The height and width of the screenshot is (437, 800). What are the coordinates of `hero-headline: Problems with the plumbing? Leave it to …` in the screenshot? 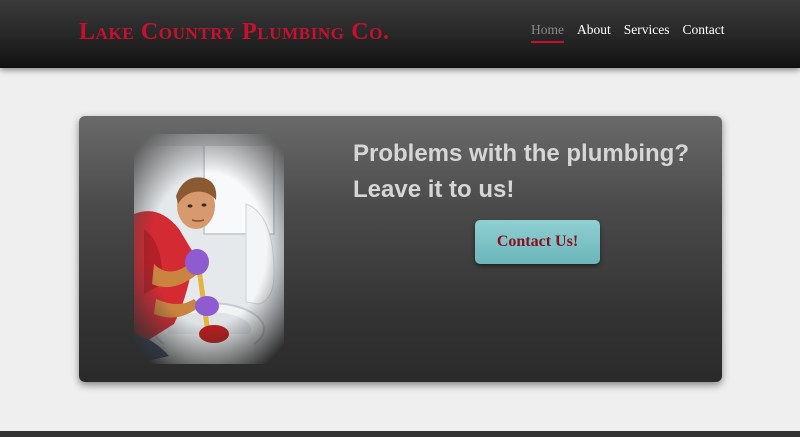 It's located at (533, 172).